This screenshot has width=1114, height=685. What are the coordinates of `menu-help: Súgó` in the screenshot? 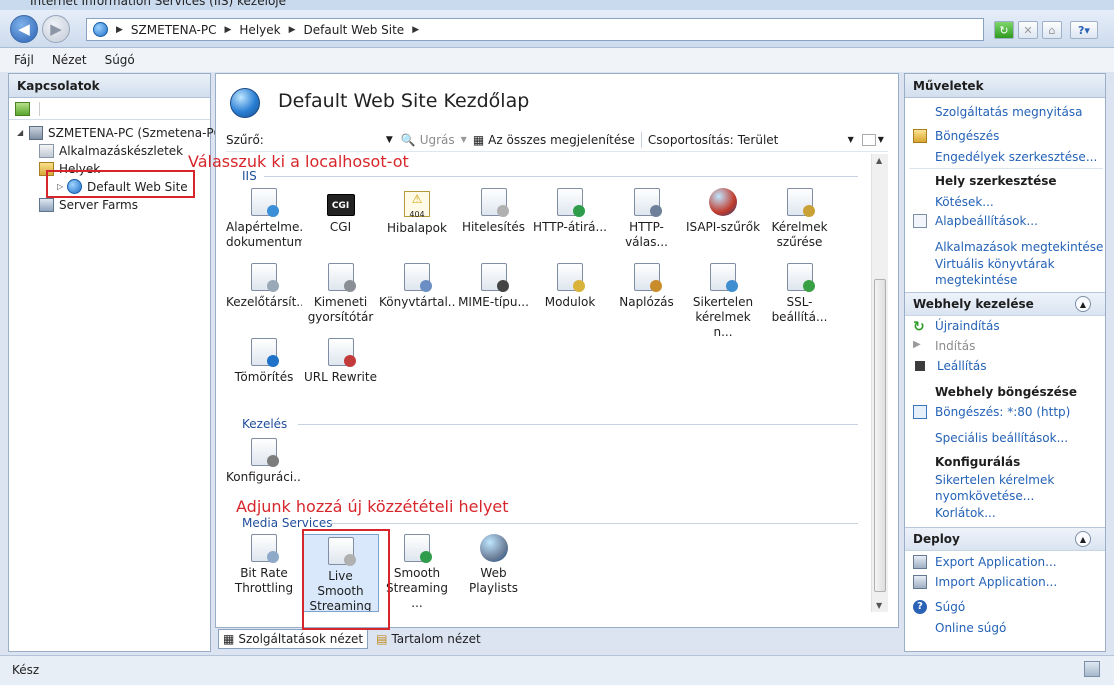 It's located at (120, 60).